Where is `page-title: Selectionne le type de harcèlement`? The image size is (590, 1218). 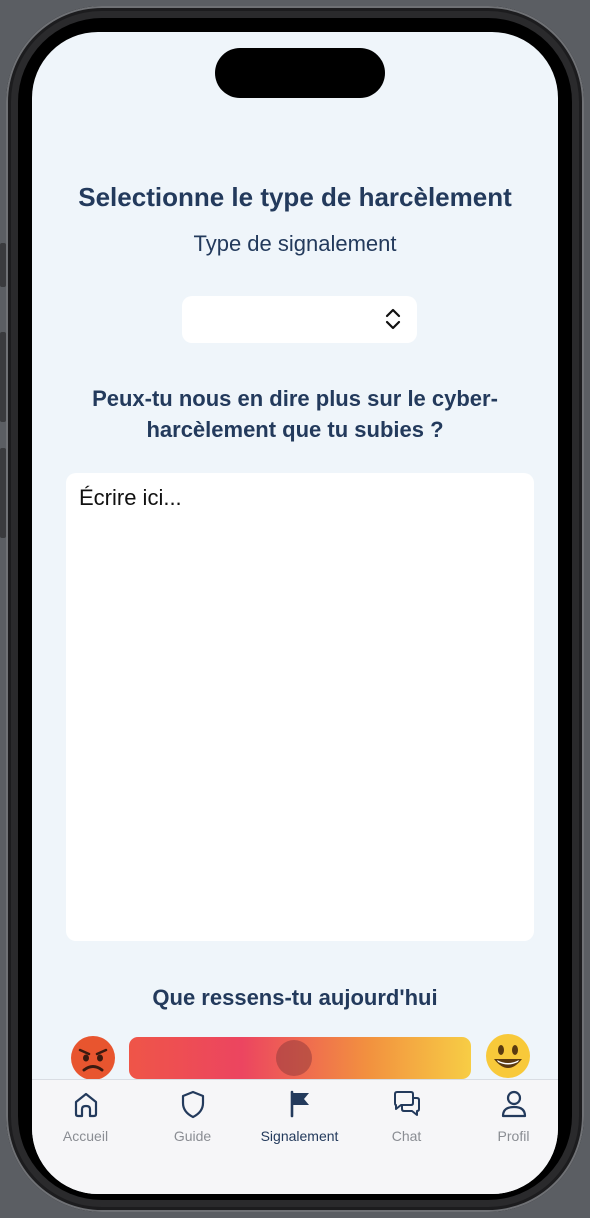
page-title: Selectionne le type de harcèlement is located at coordinates (295, 197).